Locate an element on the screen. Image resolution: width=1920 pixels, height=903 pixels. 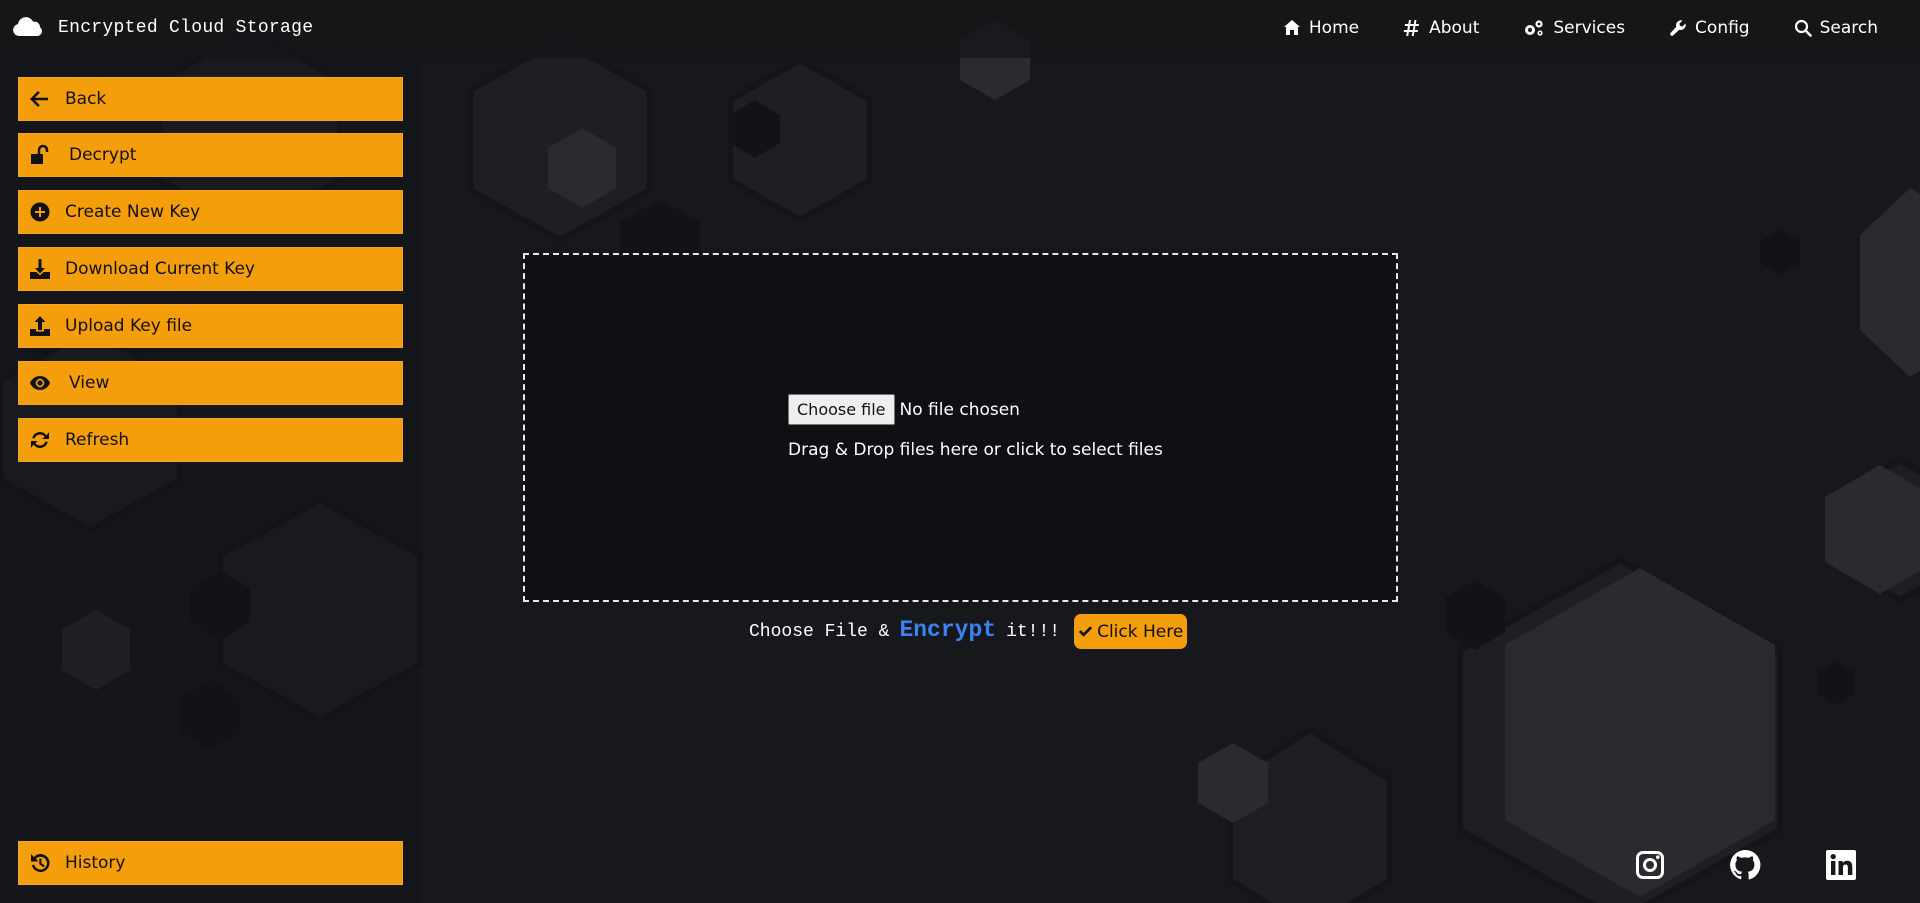
gears-icon is located at coordinates (1534, 28).